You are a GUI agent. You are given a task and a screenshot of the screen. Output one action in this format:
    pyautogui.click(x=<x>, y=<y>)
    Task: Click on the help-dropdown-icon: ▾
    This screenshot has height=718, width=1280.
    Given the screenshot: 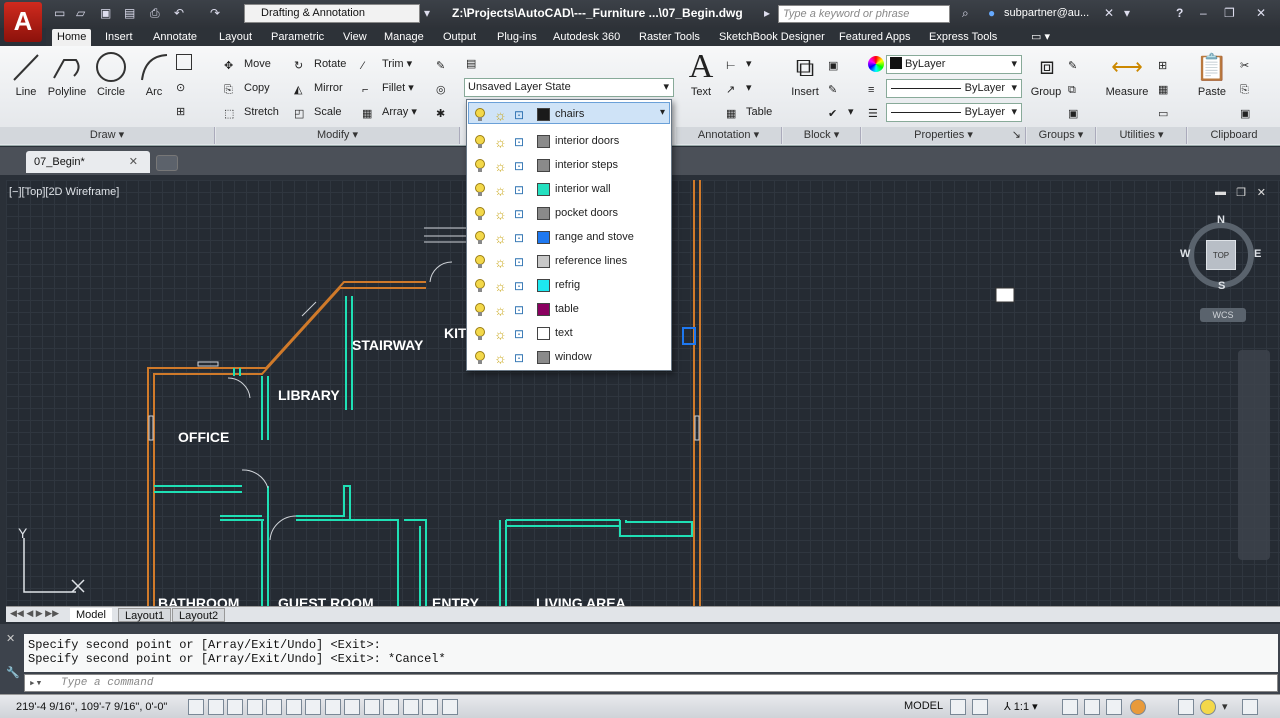 What is the action you would take?
    pyautogui.click(x=1127, y=13)
    